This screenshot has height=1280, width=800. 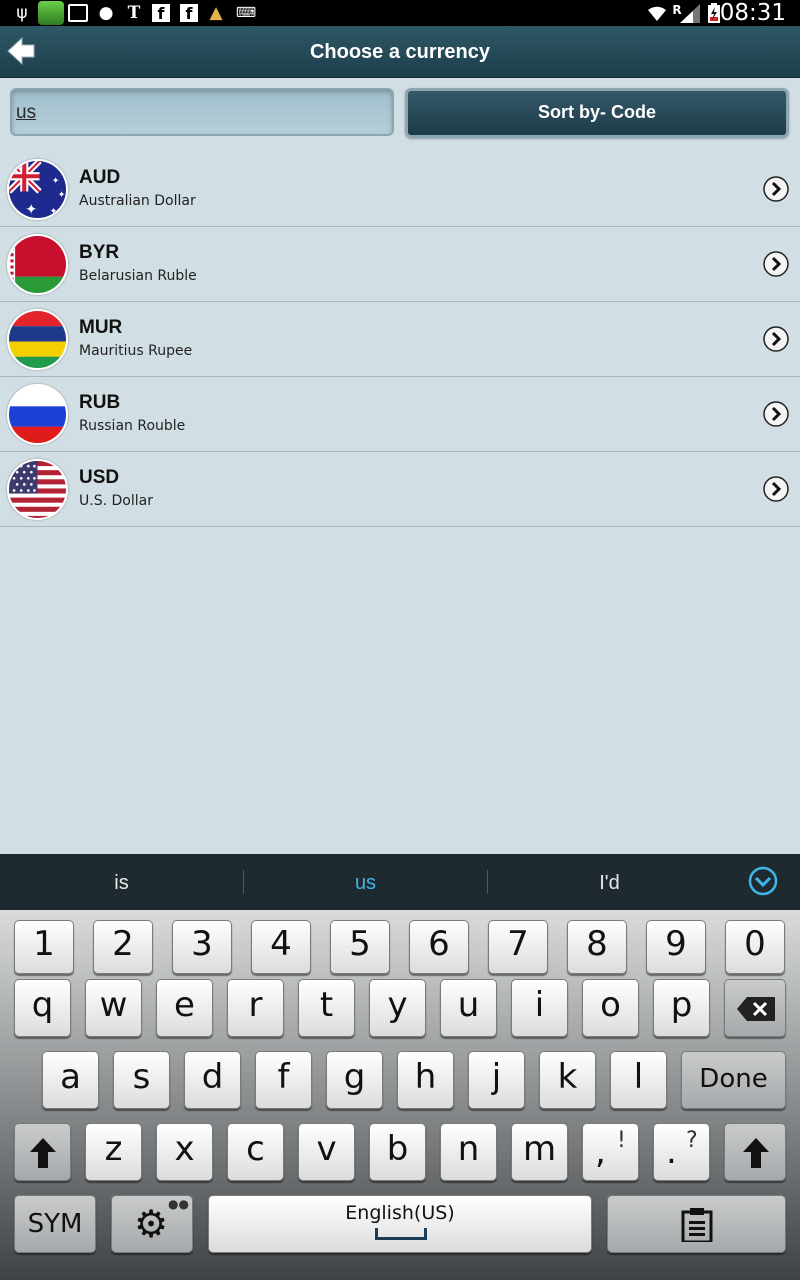 I want to click on usa-flag-icon, so click(x=37, y=489).